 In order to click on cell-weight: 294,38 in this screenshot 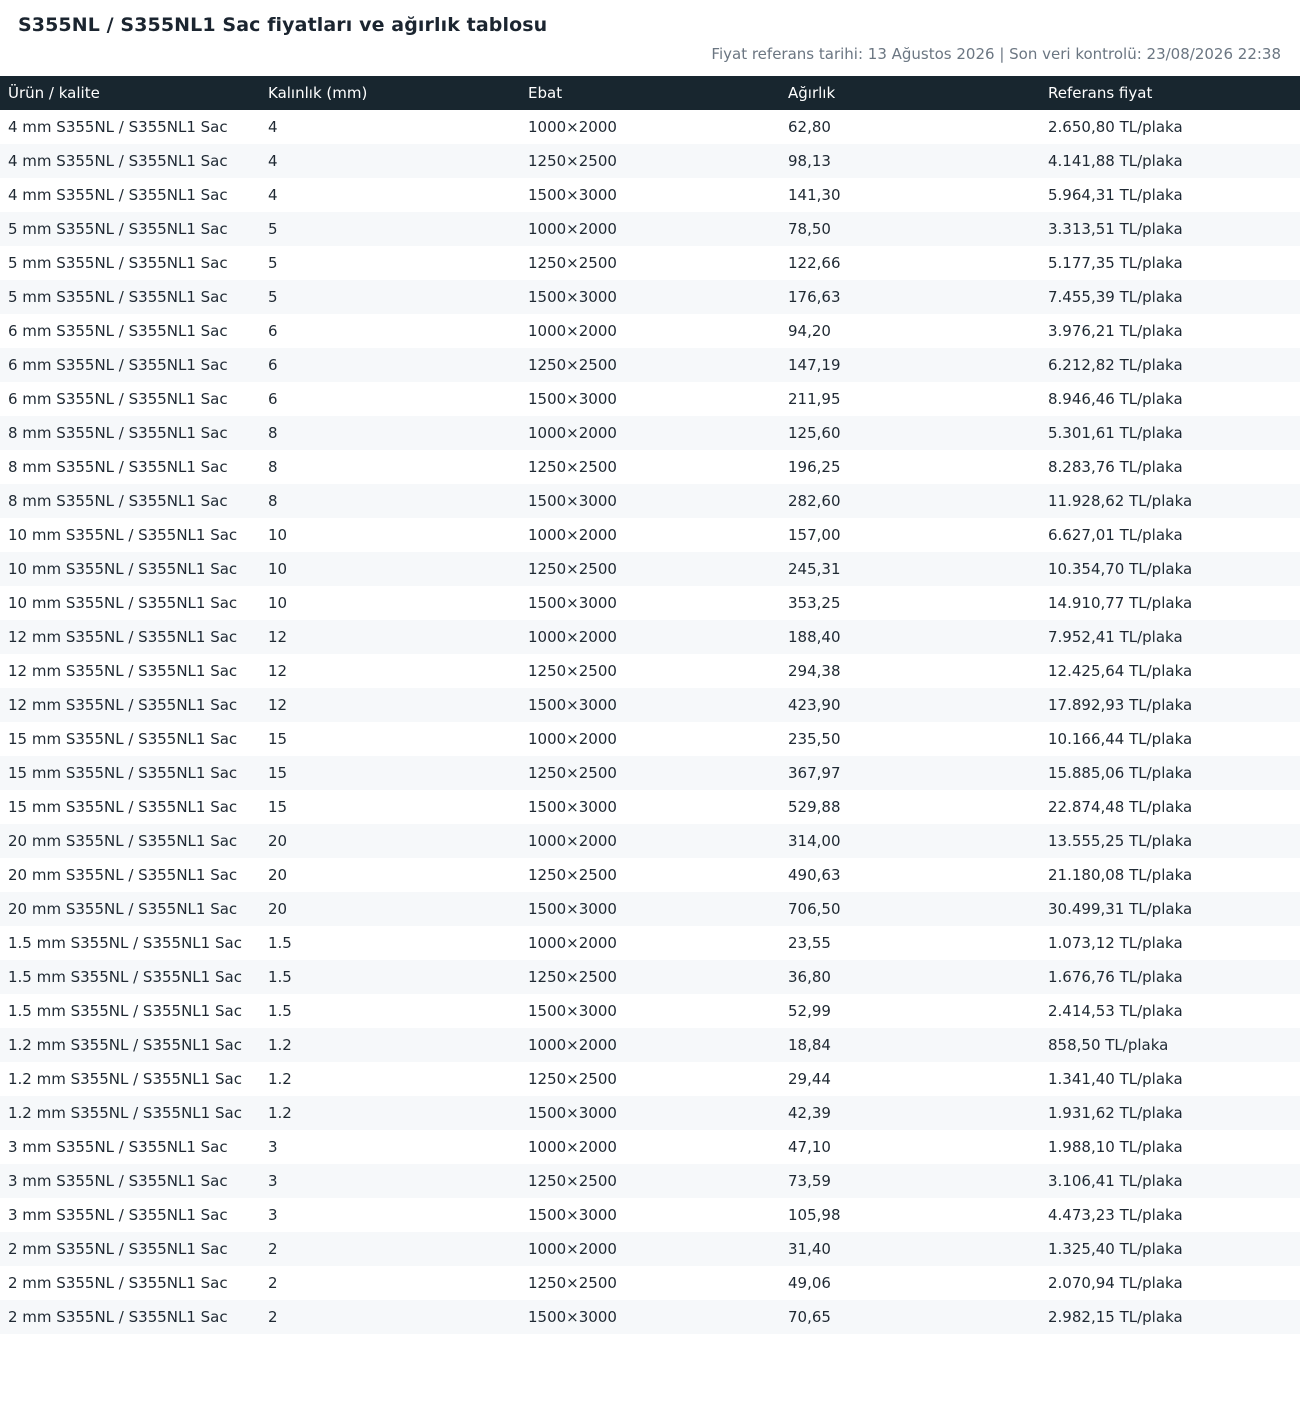, I will do `click(814, 671)`.